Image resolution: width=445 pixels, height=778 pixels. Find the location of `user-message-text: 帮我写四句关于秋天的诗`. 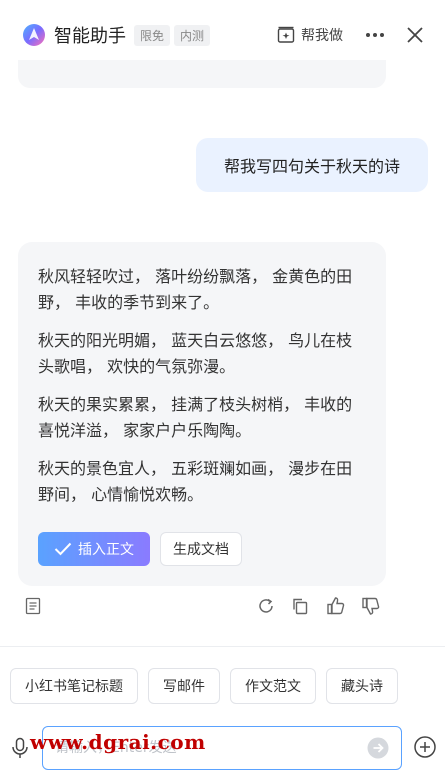

user-message-text: 帮我写四句关于秋天的诗 is located at coordinates (311, 166).